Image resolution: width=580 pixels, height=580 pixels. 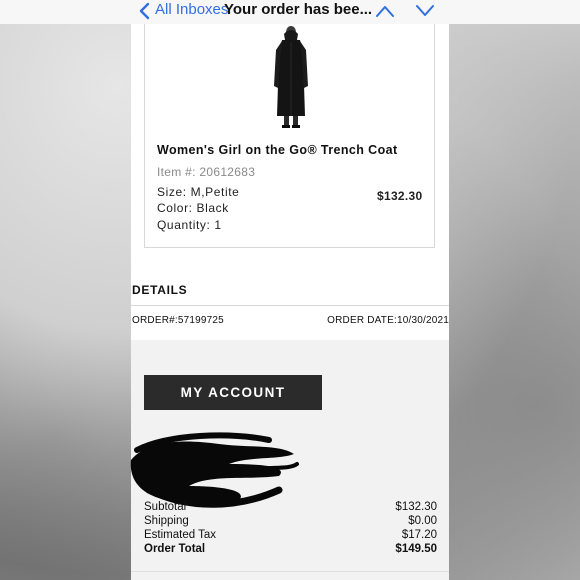 I want to click on trench-coat-product-image, so click(x=291, y=76).